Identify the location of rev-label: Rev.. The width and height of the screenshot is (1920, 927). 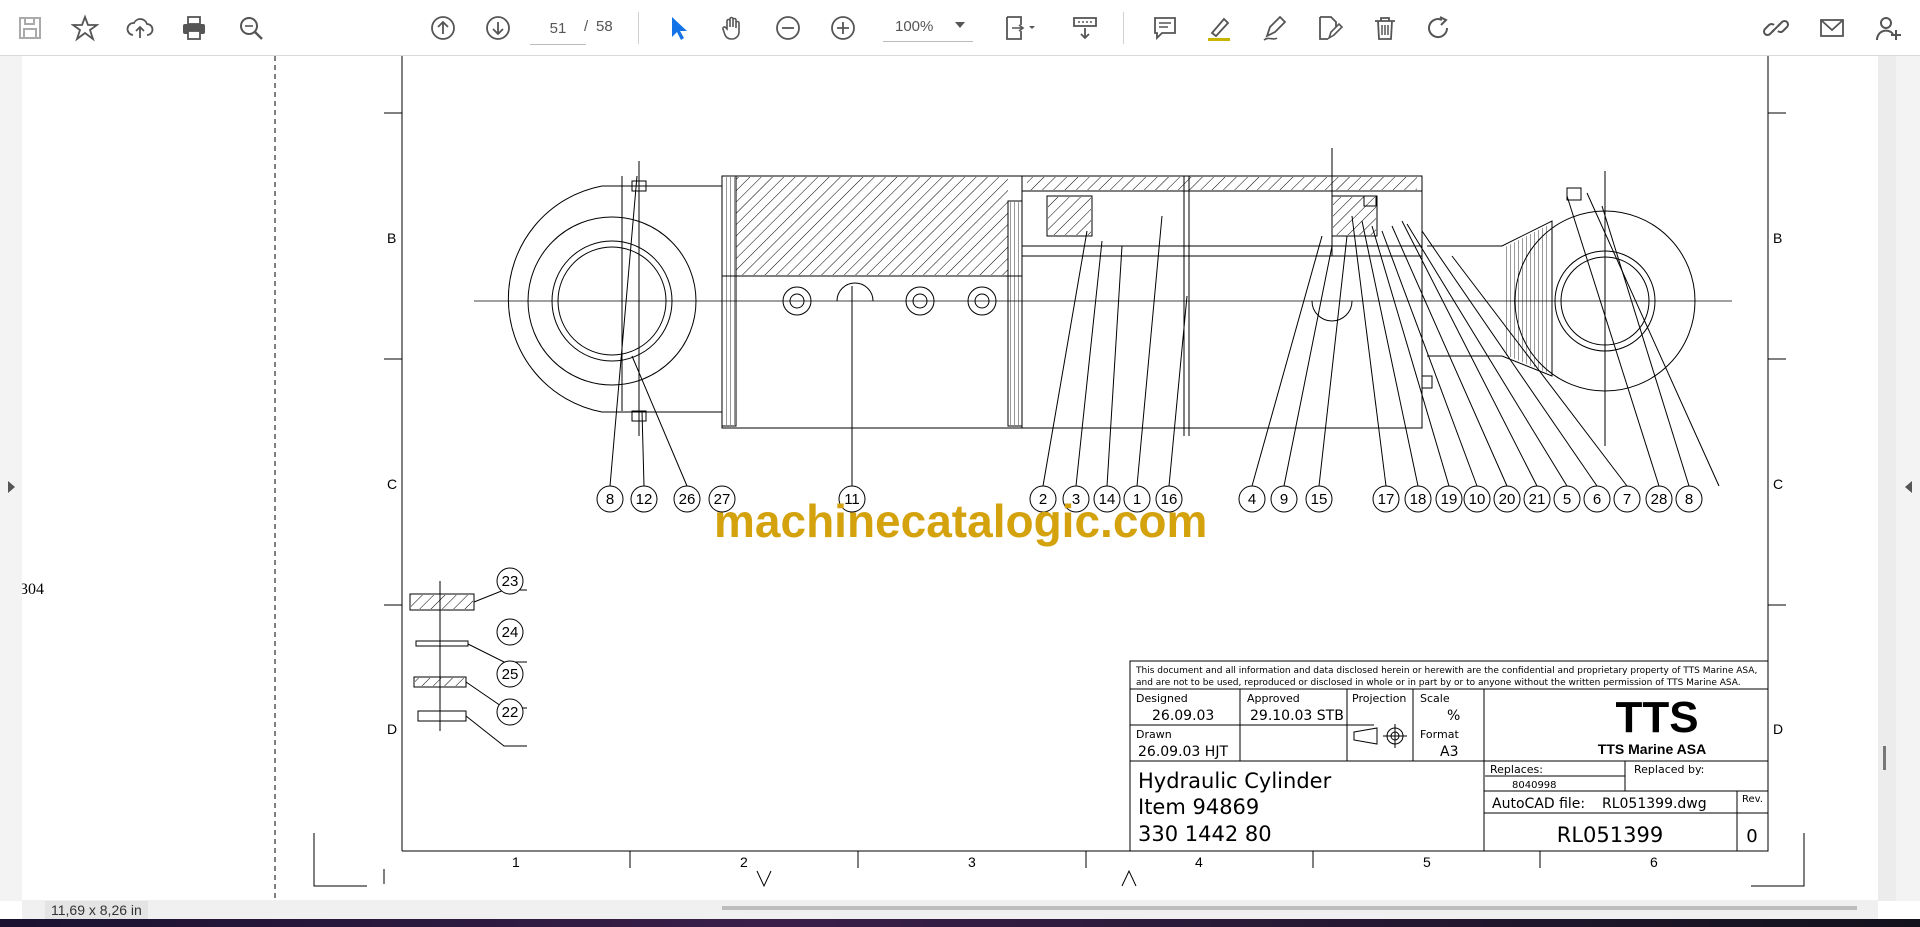
(1752, 799).